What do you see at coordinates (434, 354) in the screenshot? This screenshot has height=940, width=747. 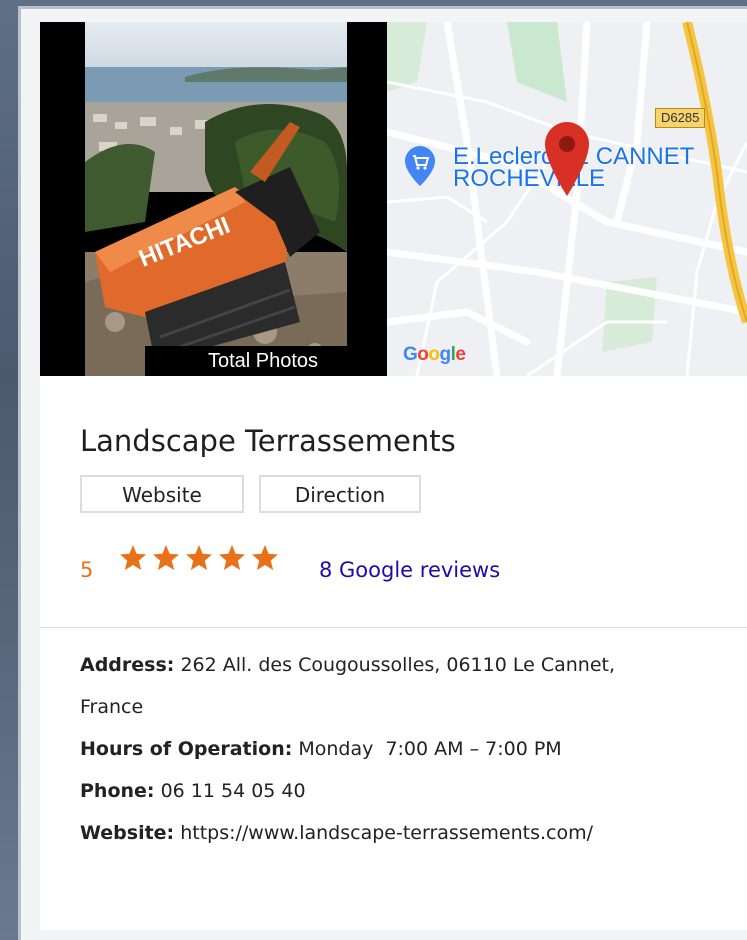 I see `google-logo: Google` at bounding box center [434, 354].